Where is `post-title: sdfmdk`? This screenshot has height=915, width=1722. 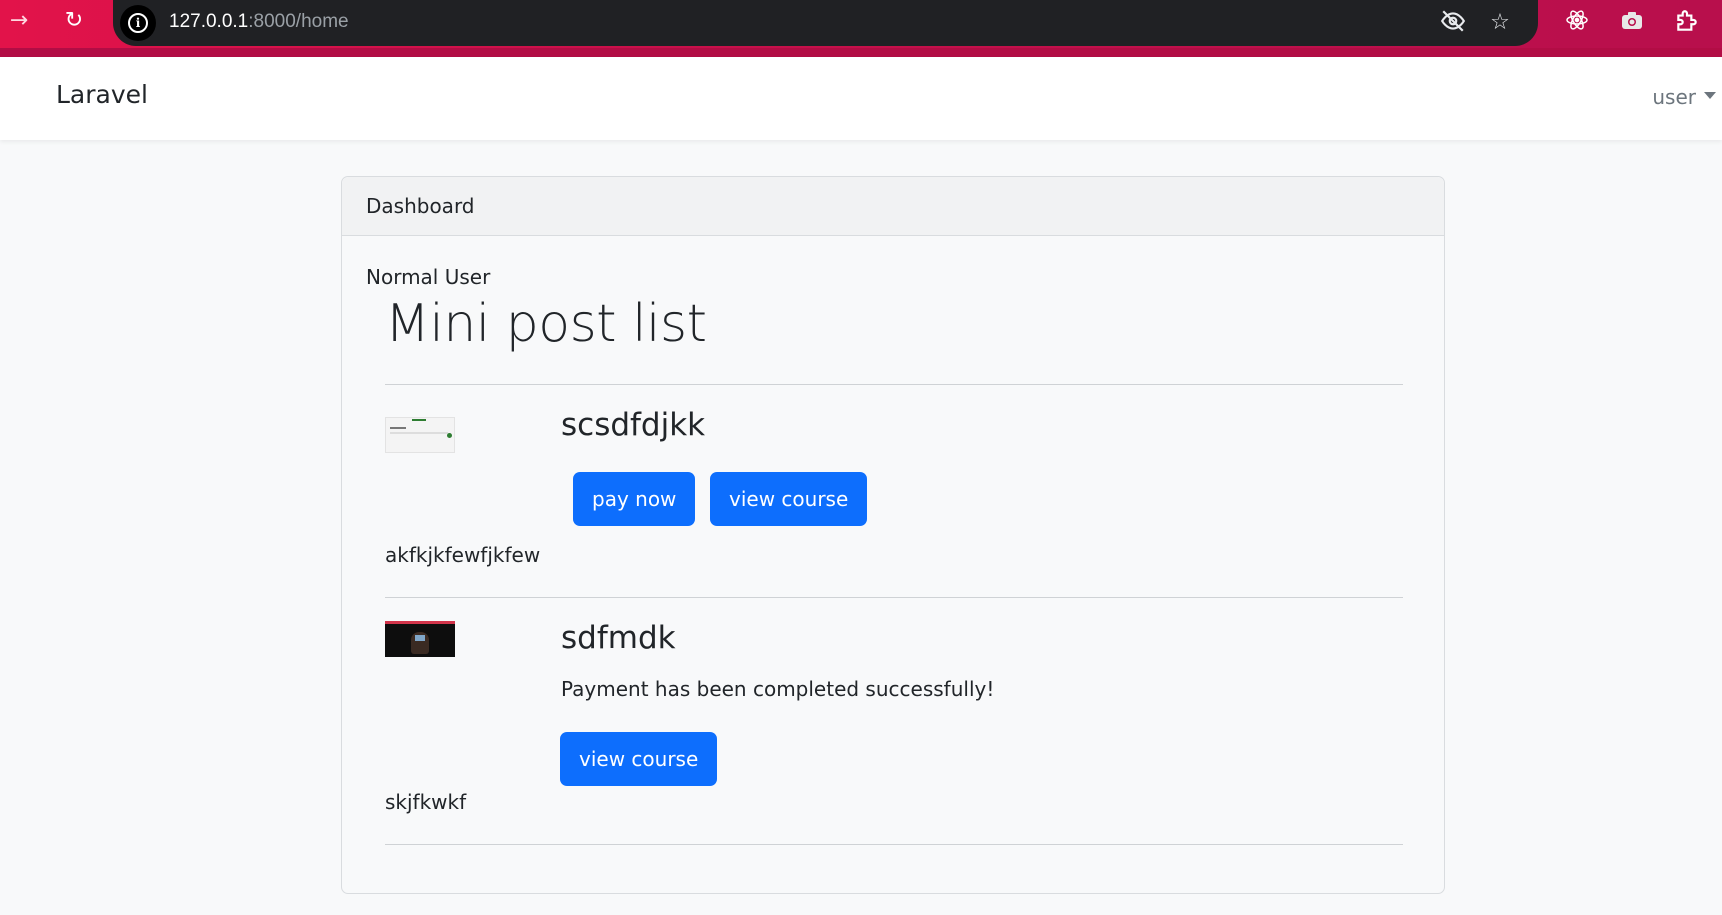 post-title: sdfmdk is located at coordinates (618, 638).